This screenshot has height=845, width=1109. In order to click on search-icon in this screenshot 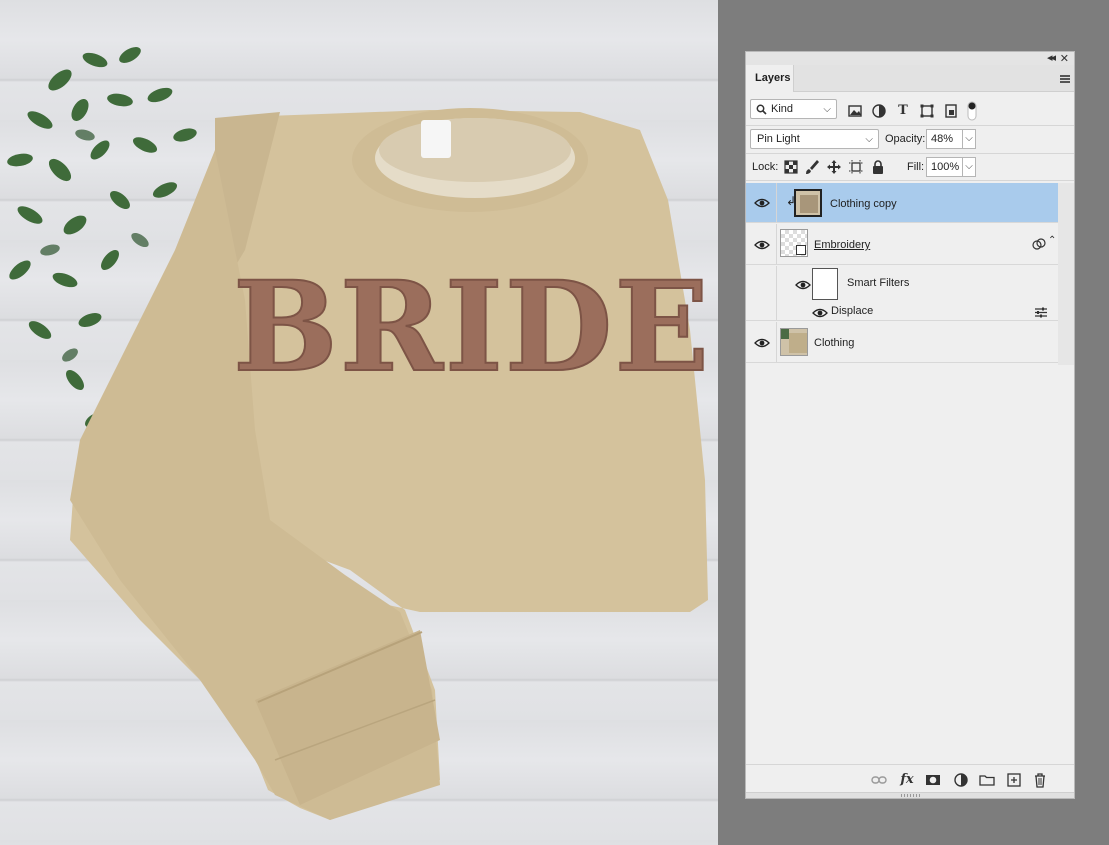, I will do `click(761, 109)`.